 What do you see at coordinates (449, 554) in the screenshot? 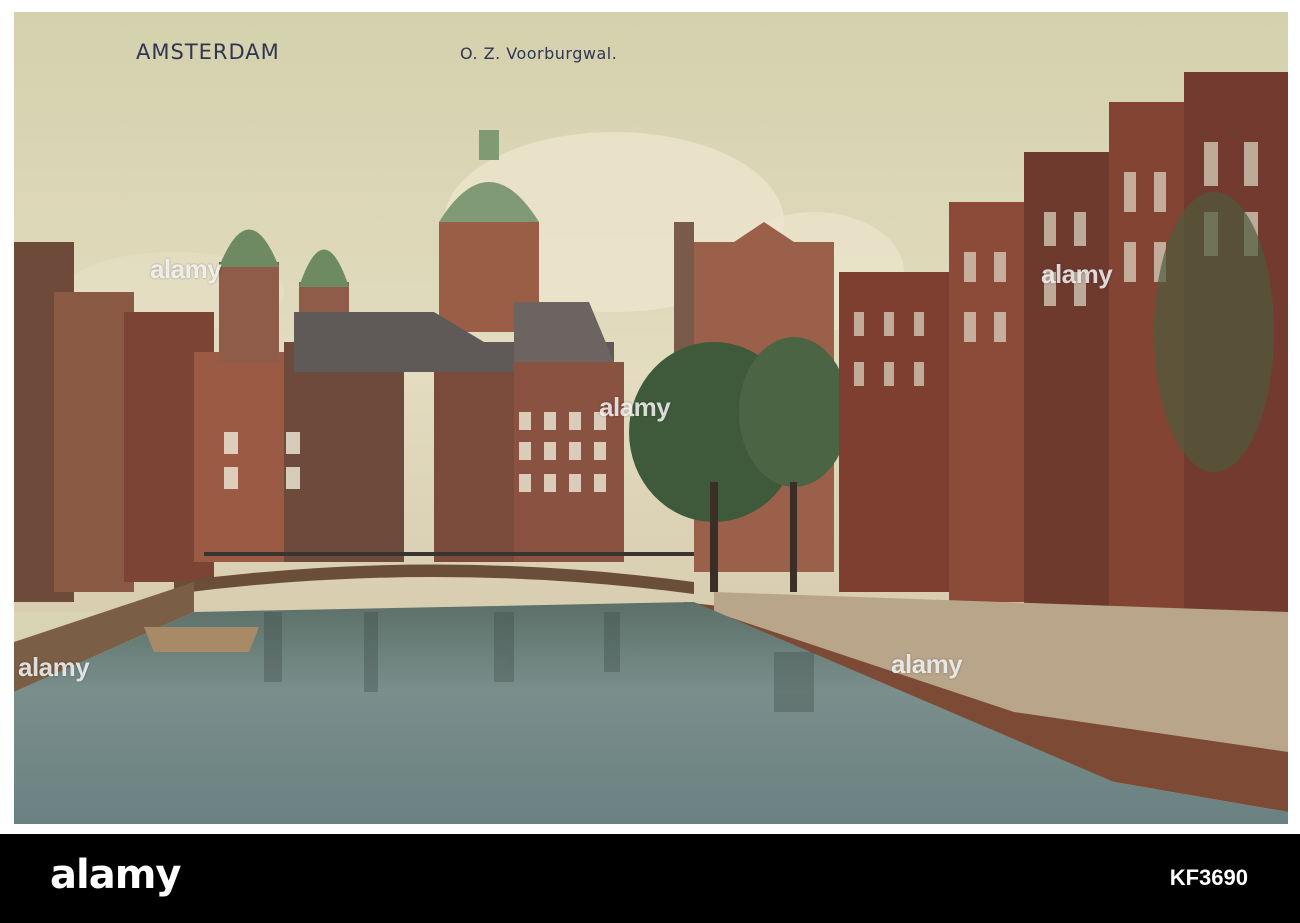
I see `bridge-railing` at bounding box center [449, 554].